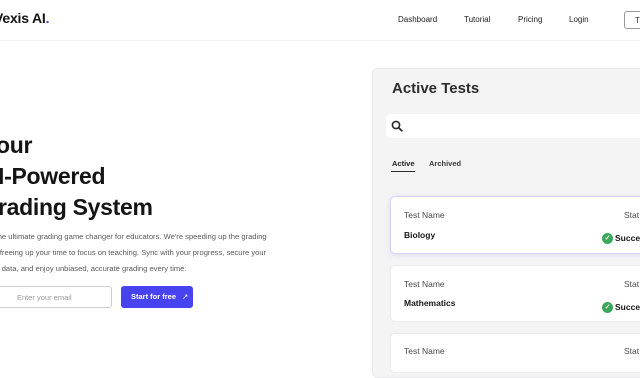  Describe the element at coordinates (515, 225) in the screenshot. I see `test-card-biology` at that location.